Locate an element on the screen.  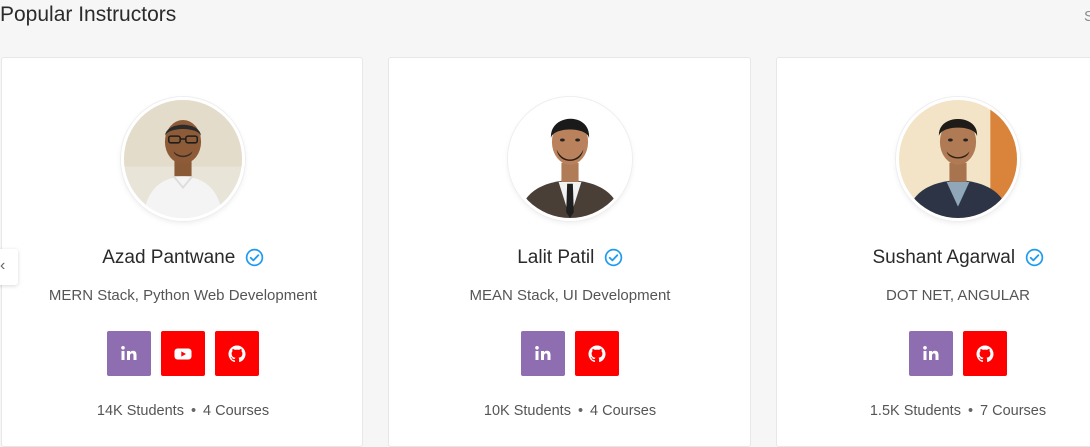
instructor-specialty: DOT NET, ANGULAR is located at coordinates (958, 295).